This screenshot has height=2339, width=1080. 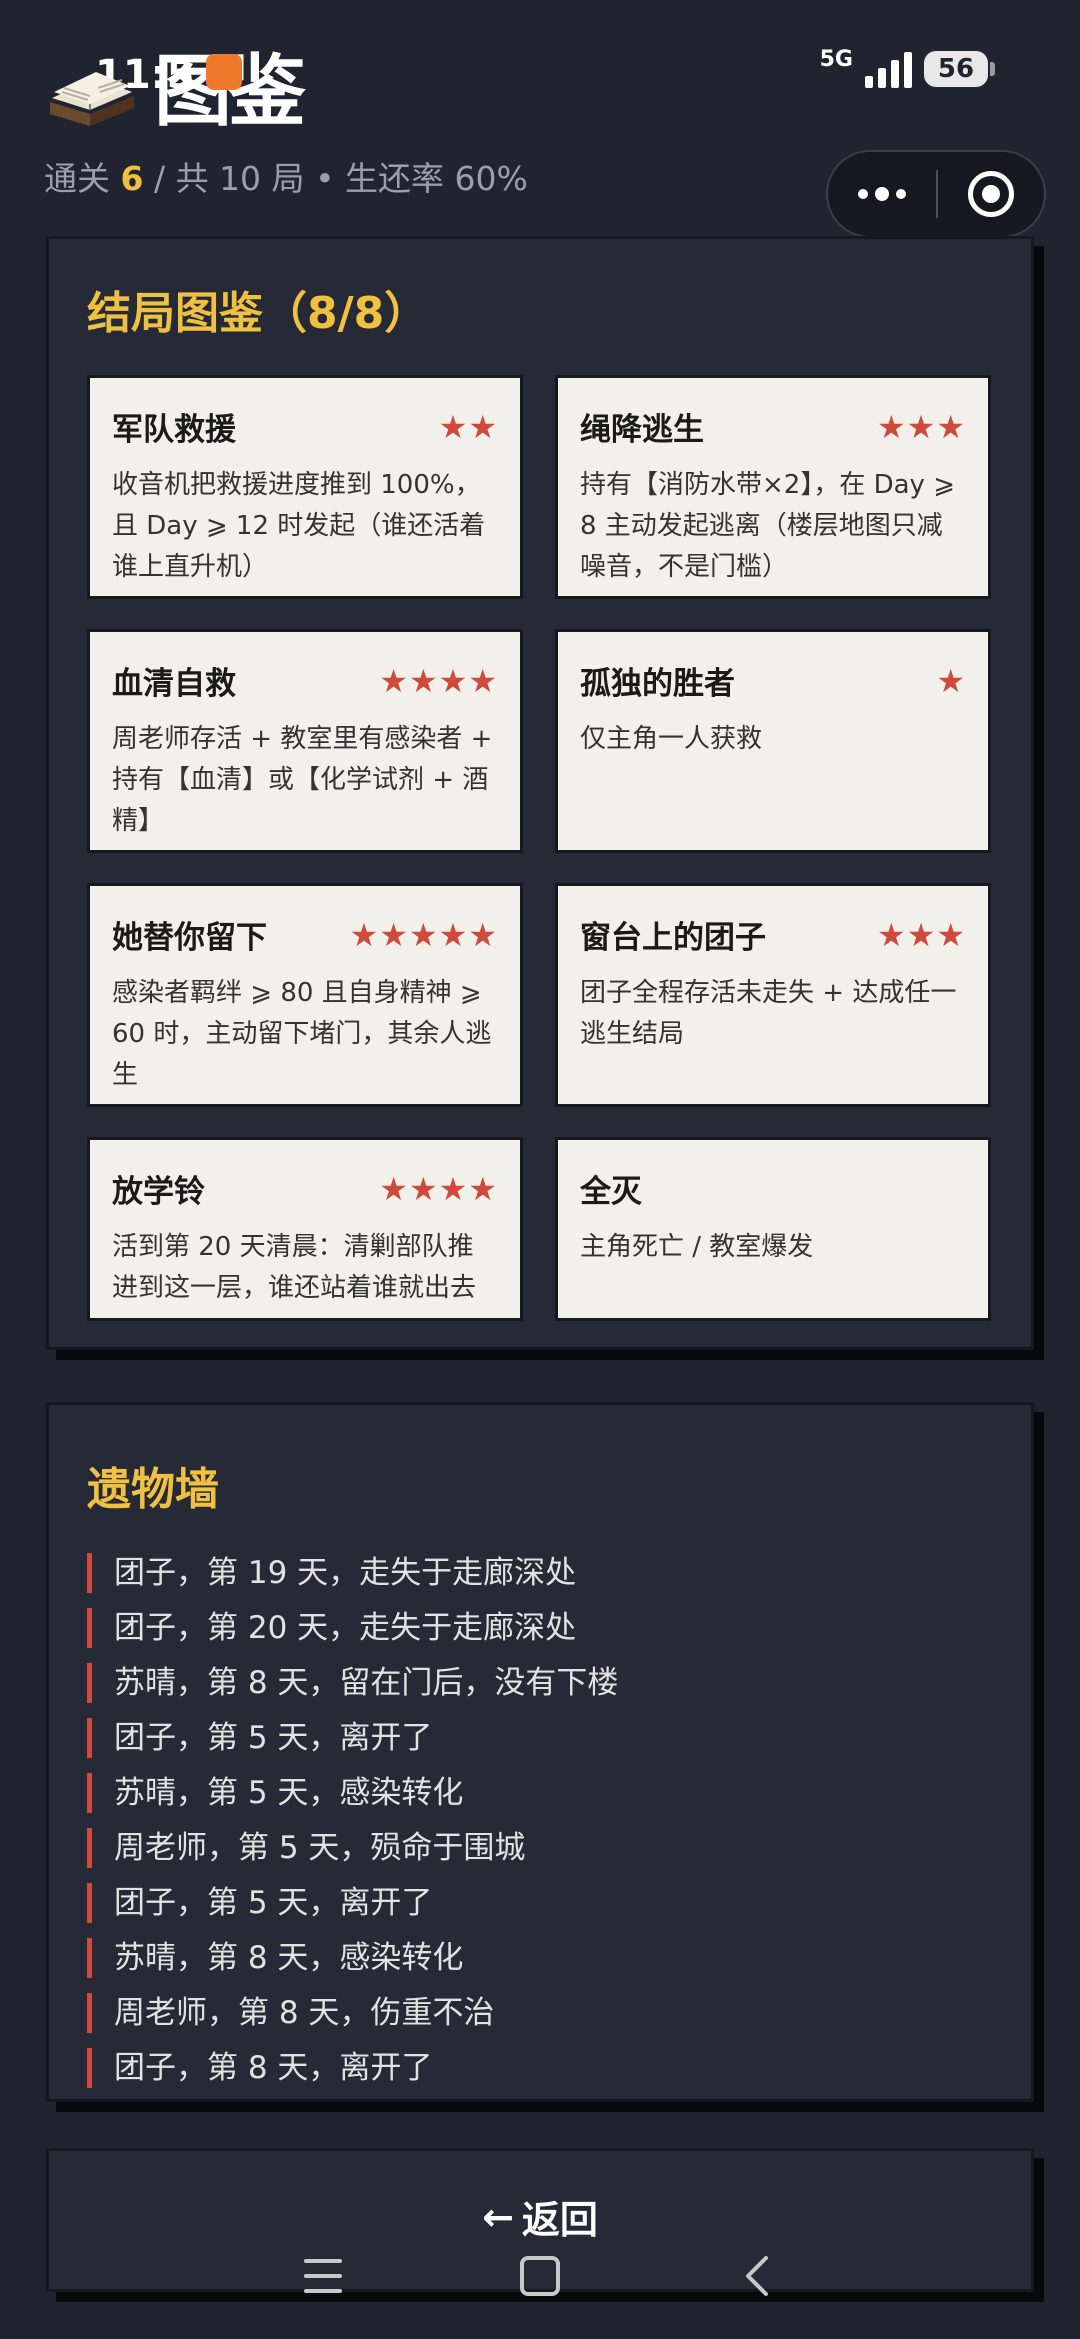 What do you see at coordinates (302, 780) in the screenshot?
I see `ending-desc: 周老师存活 + 教室里有感染者 + 持有【血清】或【化学试剂 + 酒精】` at bounding box center [302, 780].